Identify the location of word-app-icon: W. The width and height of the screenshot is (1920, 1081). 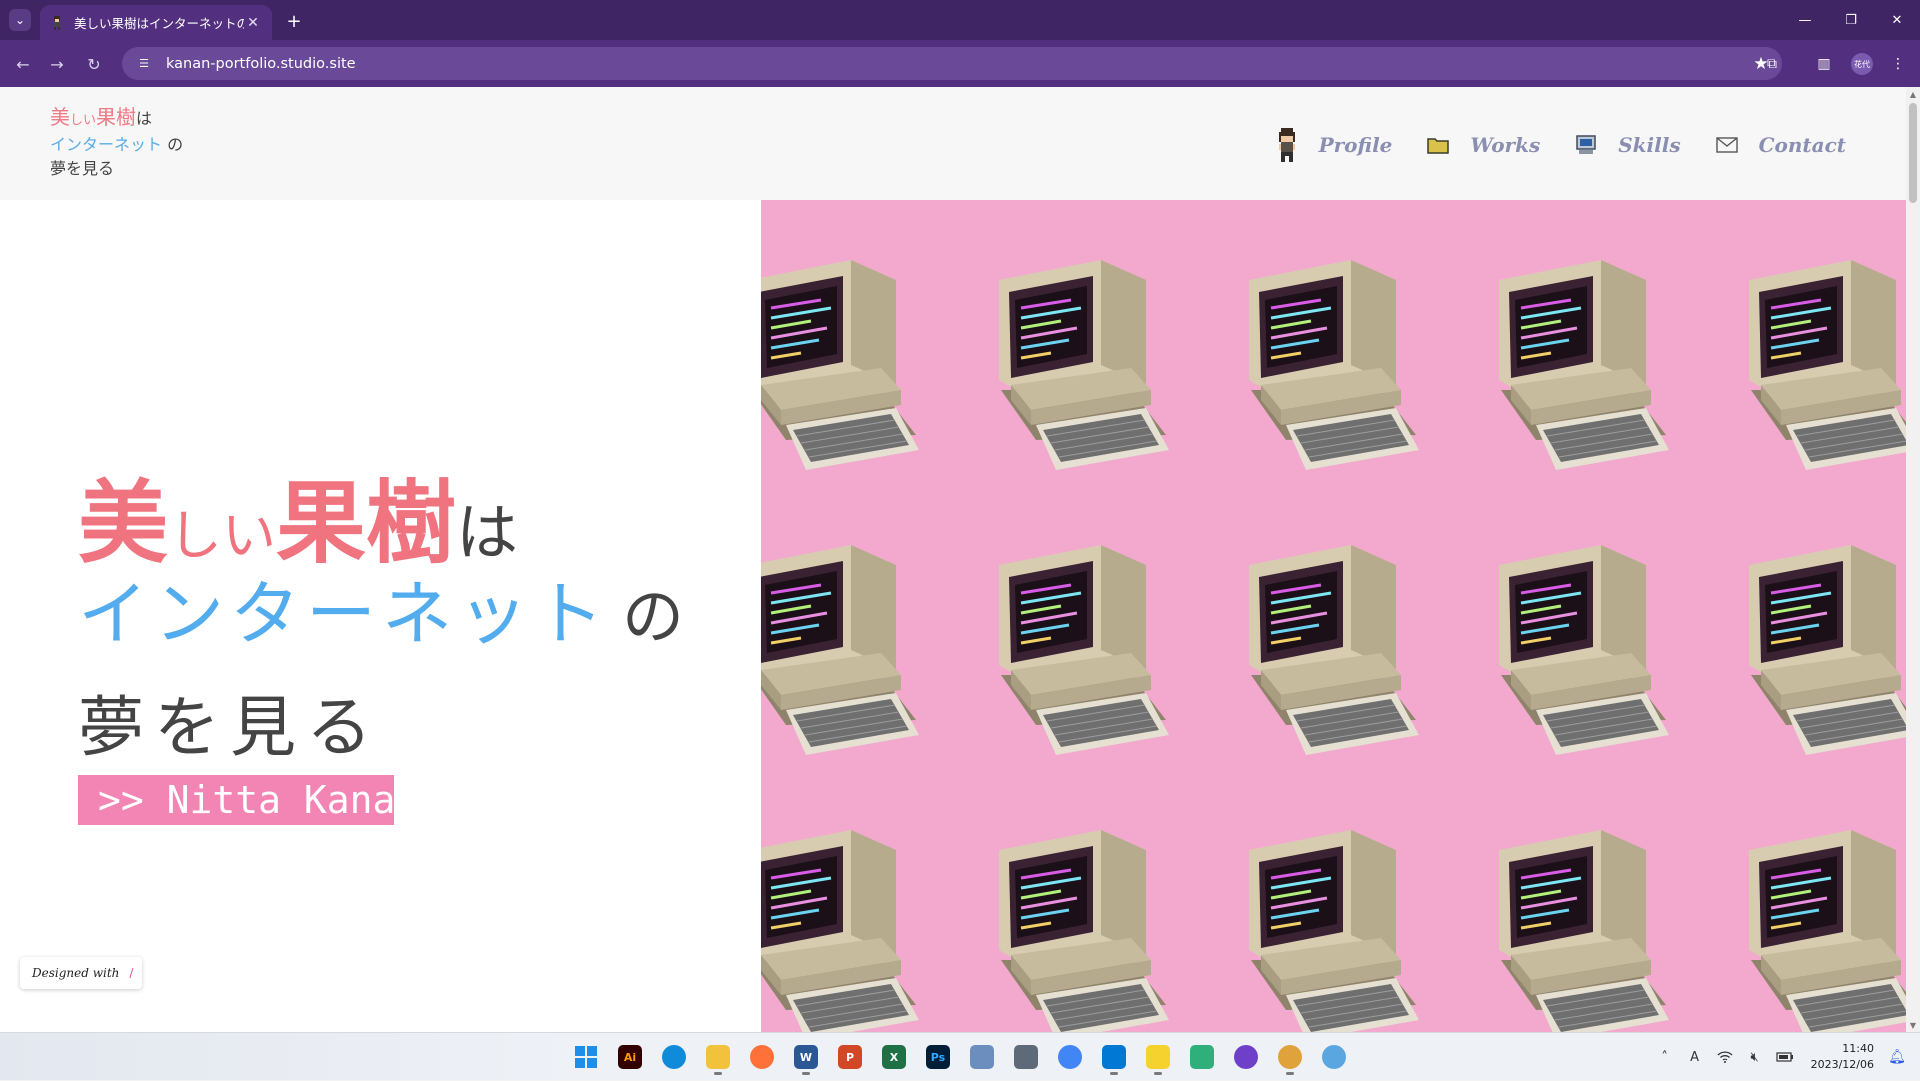
(806, 1057).